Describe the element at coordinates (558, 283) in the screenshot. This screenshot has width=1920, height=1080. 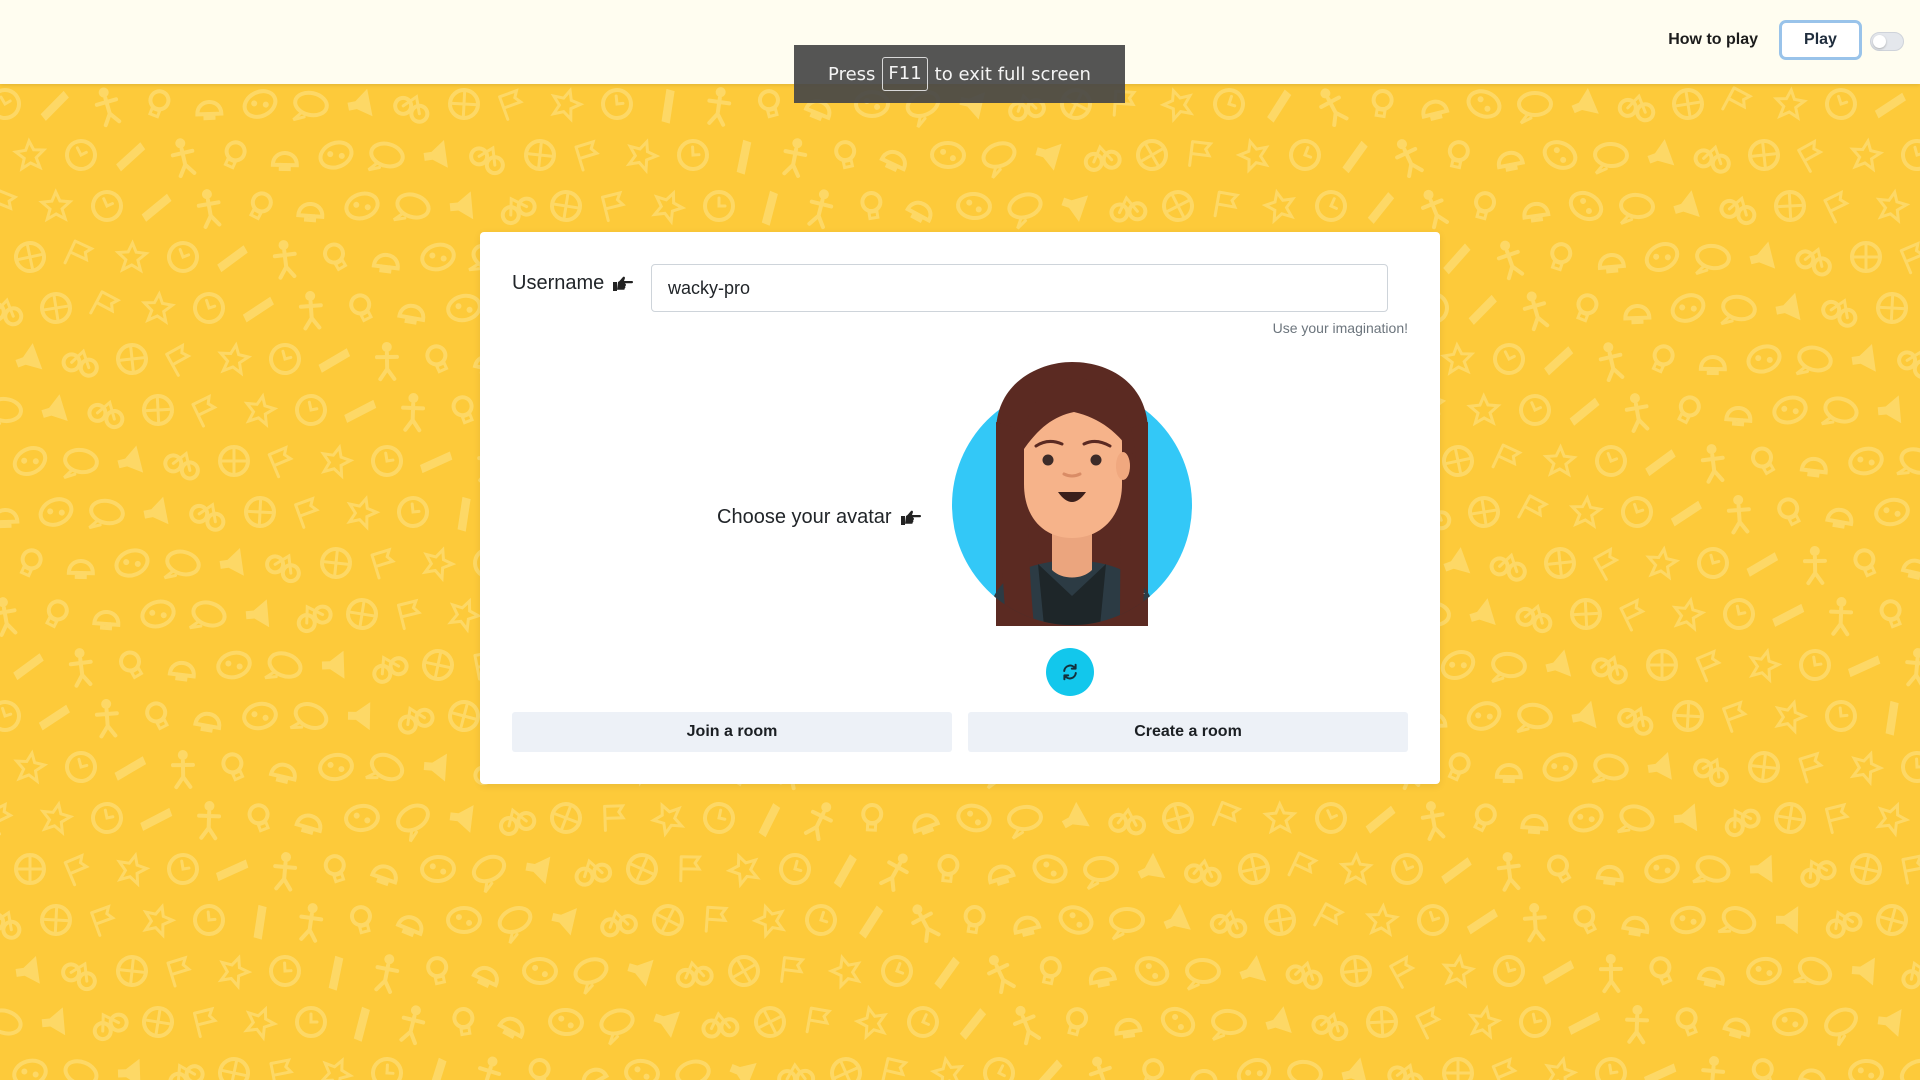
I see `username-label: Username` at that location.